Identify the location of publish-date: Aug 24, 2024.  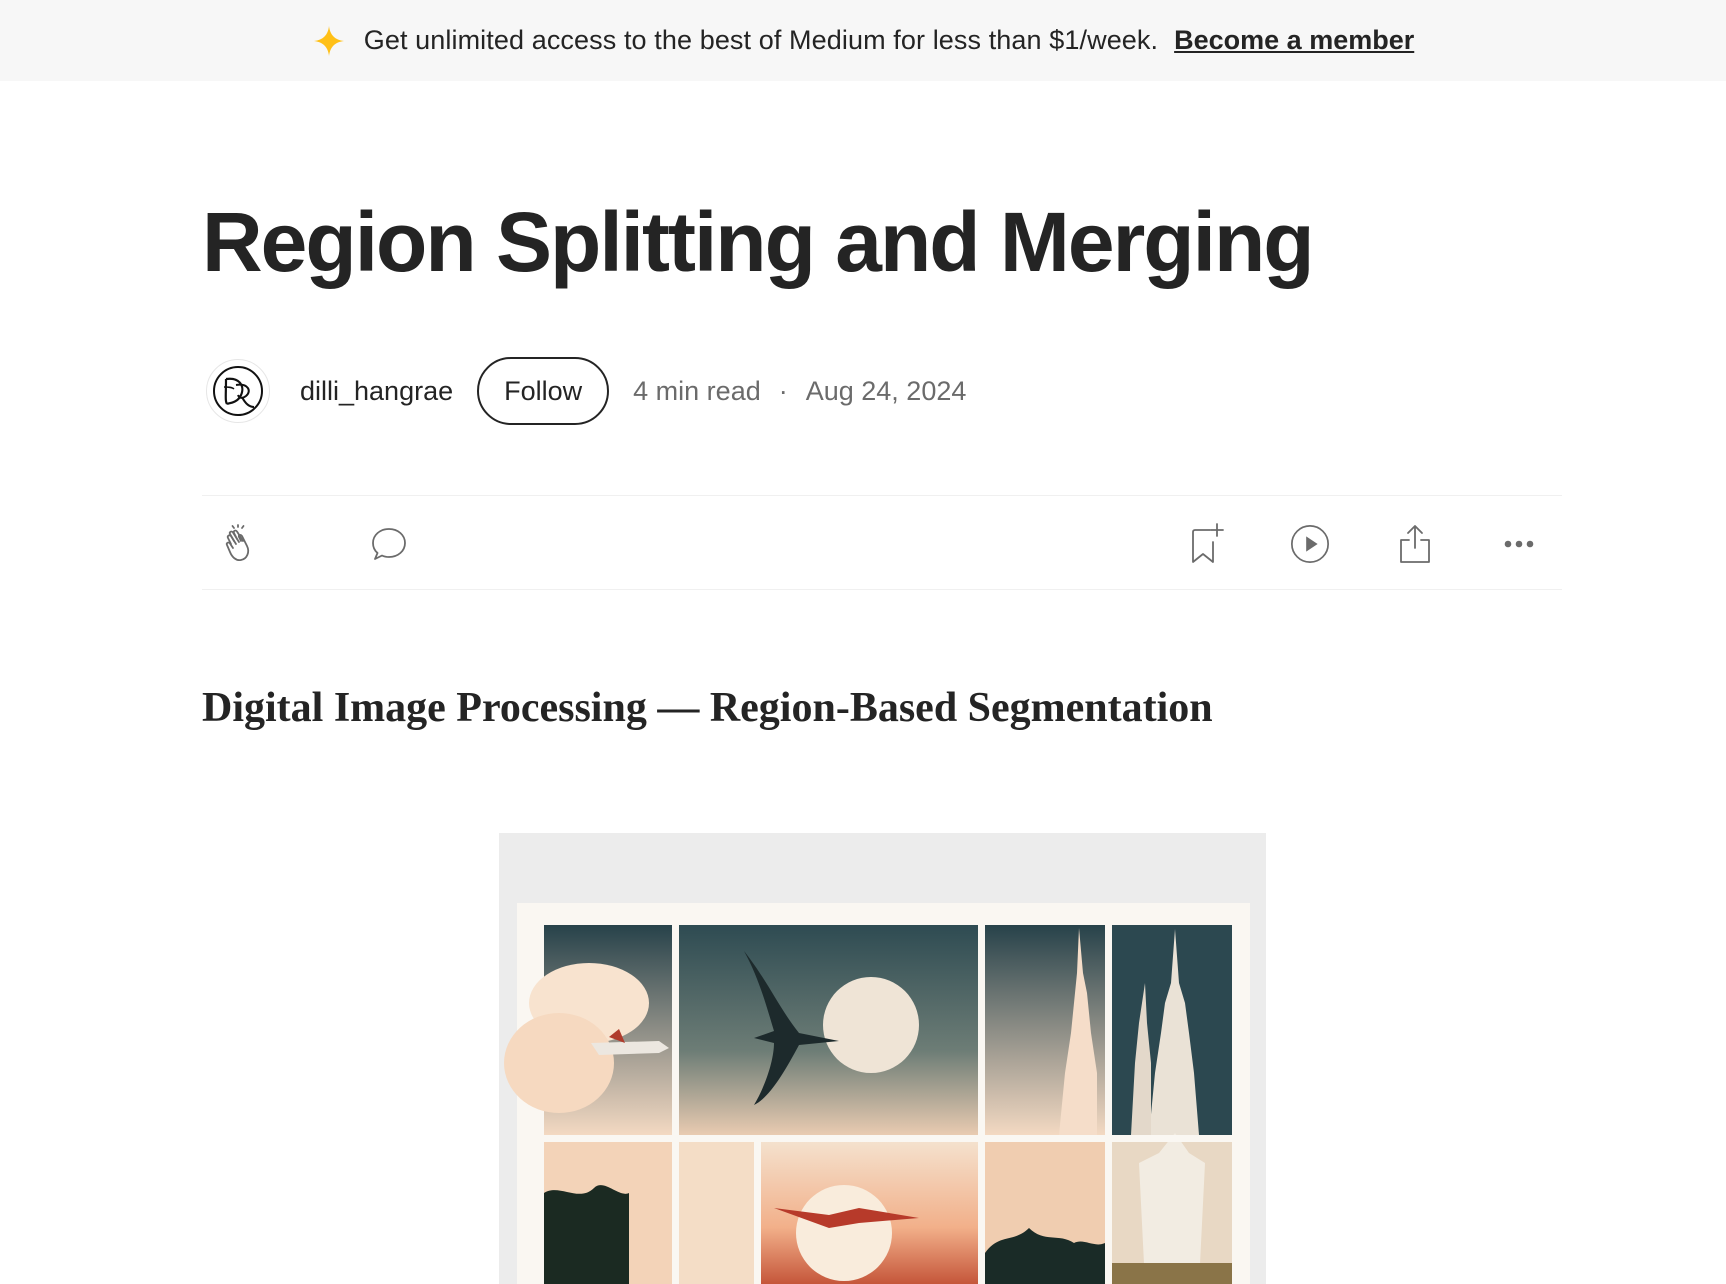
(886, 390).